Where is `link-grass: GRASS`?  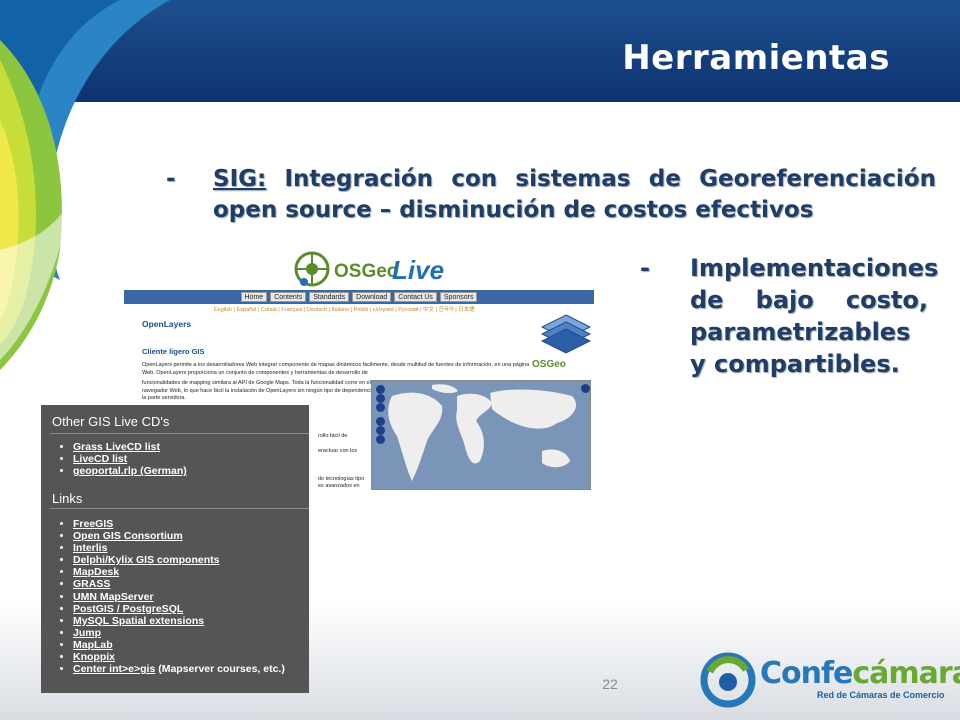 link-grass: GRASS is located at coordinates (92, 584).